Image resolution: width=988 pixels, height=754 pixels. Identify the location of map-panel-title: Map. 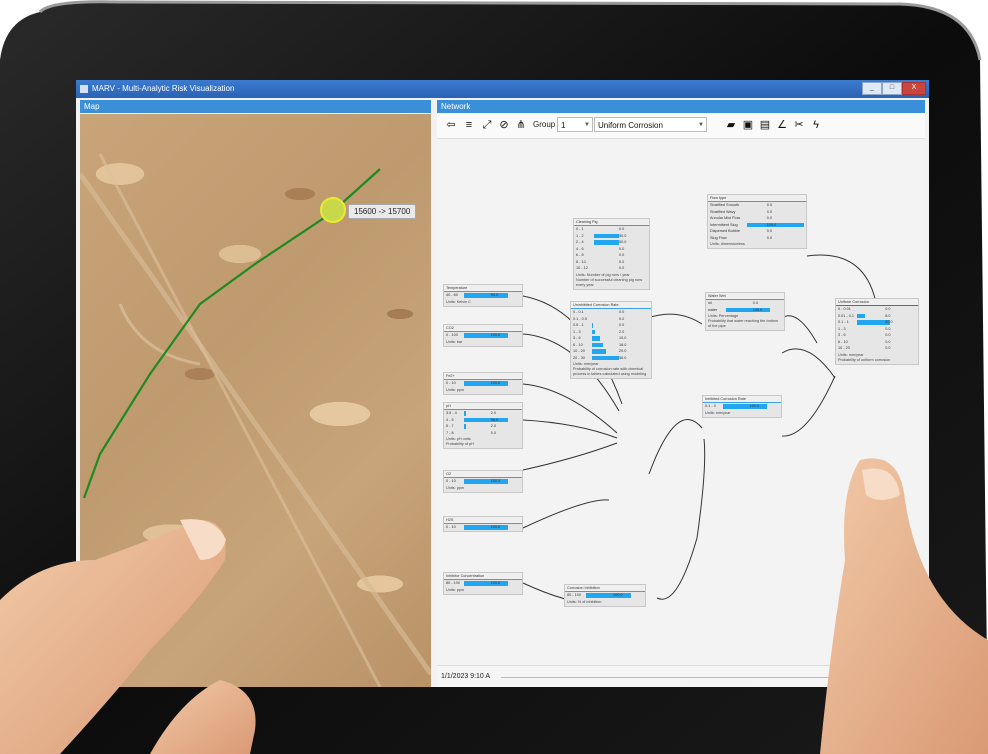
(92, 106).